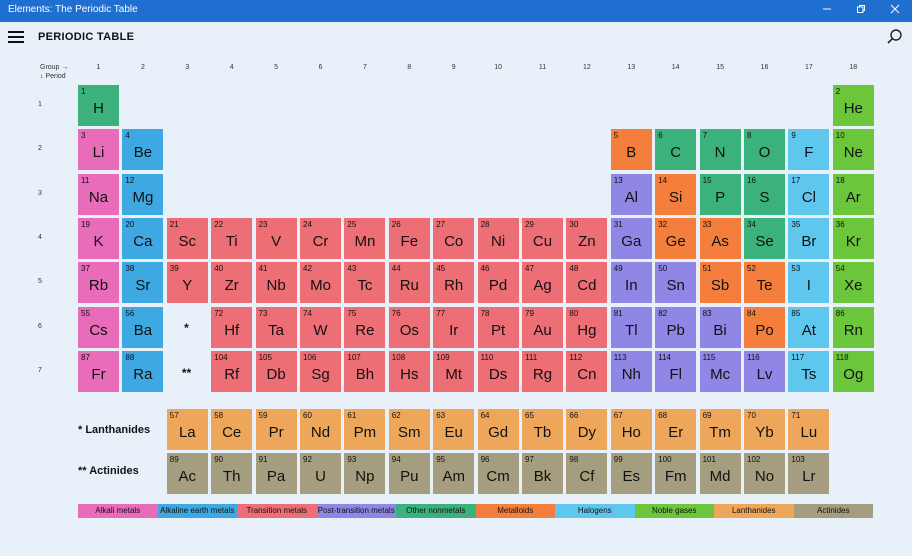 This screenshot has height=556, width=912. What do you see at coordinates (631, 327) in the screenshot?
I see `element-tile-tl: 81 Tl` at bounding box center [631, 327].